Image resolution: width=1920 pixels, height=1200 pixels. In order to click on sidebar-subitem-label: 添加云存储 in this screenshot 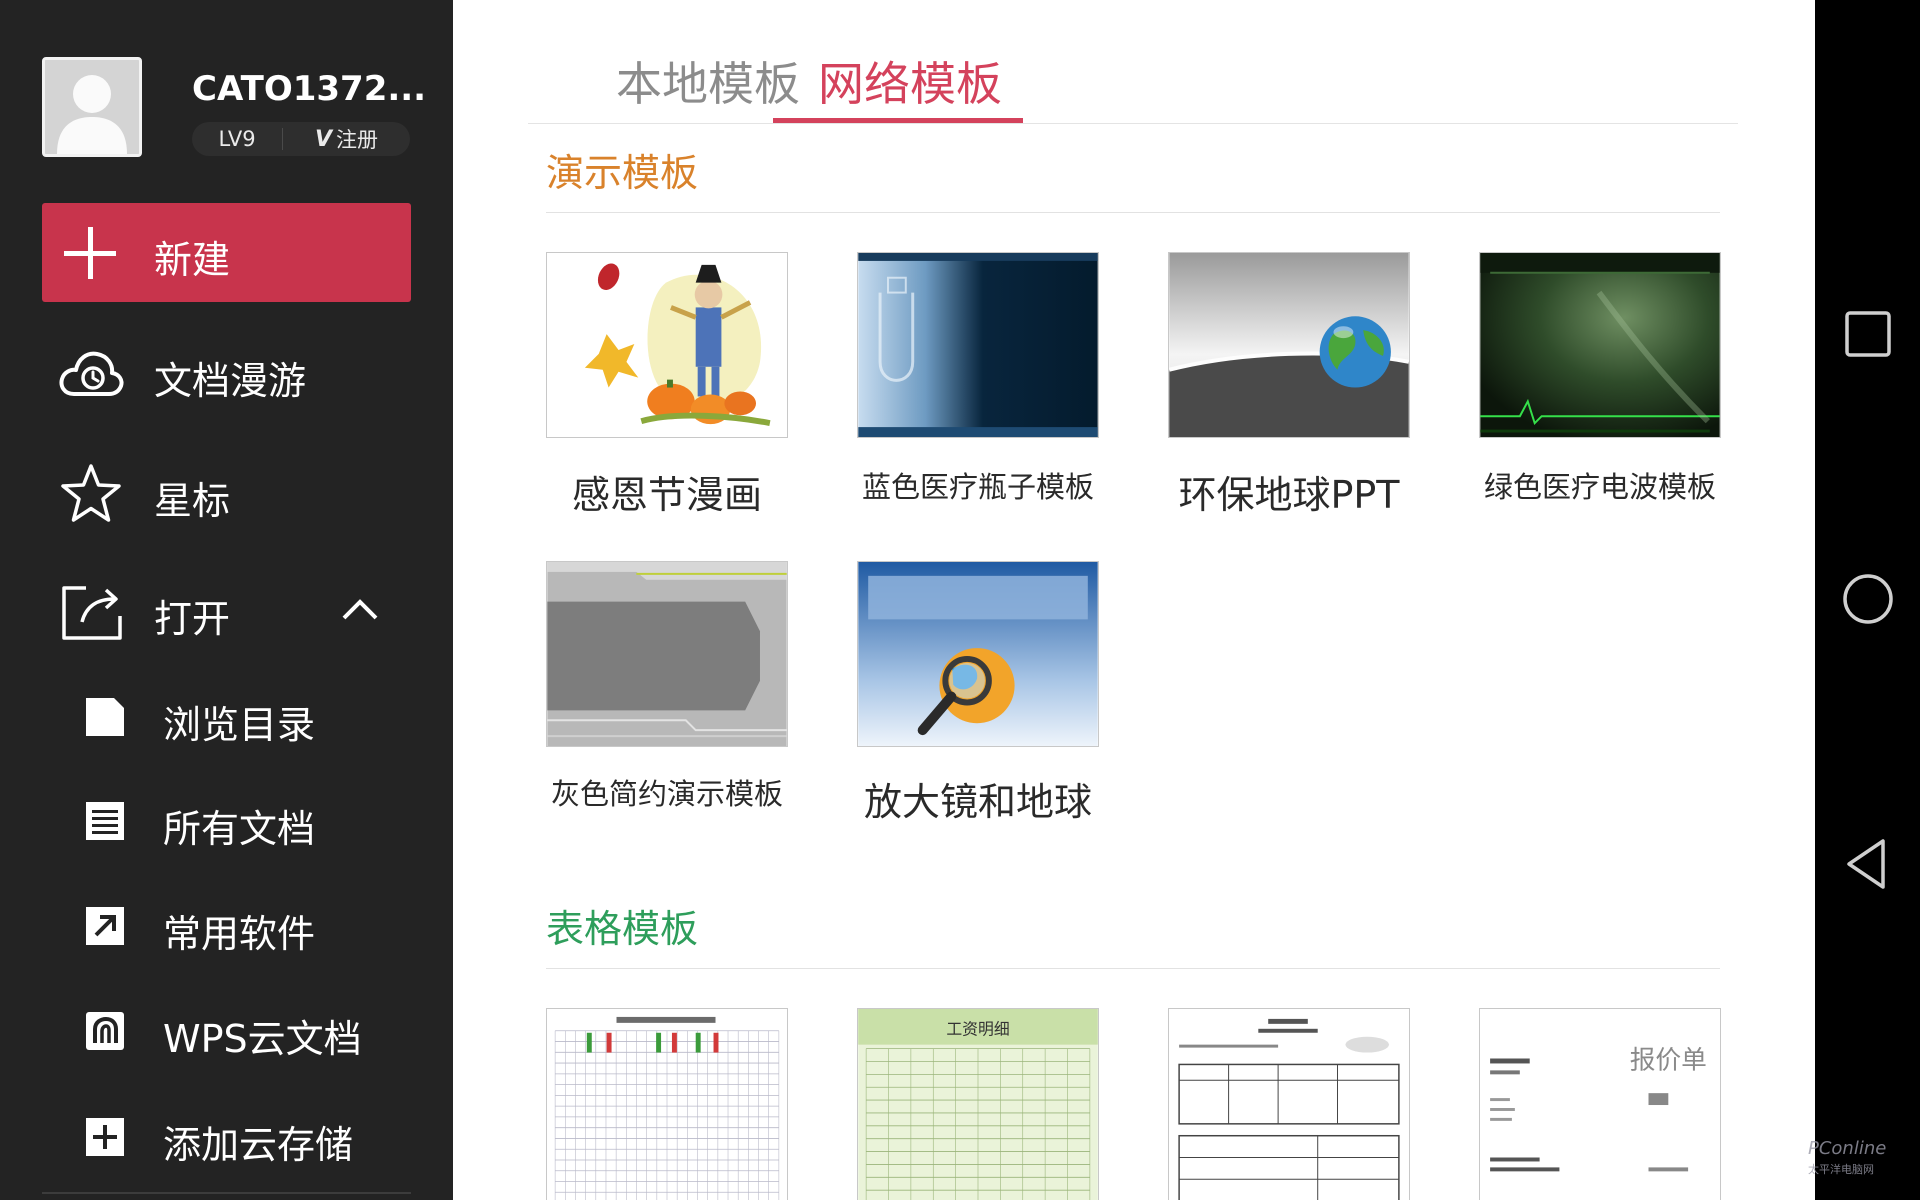, I will do `click(258, 1145)`.